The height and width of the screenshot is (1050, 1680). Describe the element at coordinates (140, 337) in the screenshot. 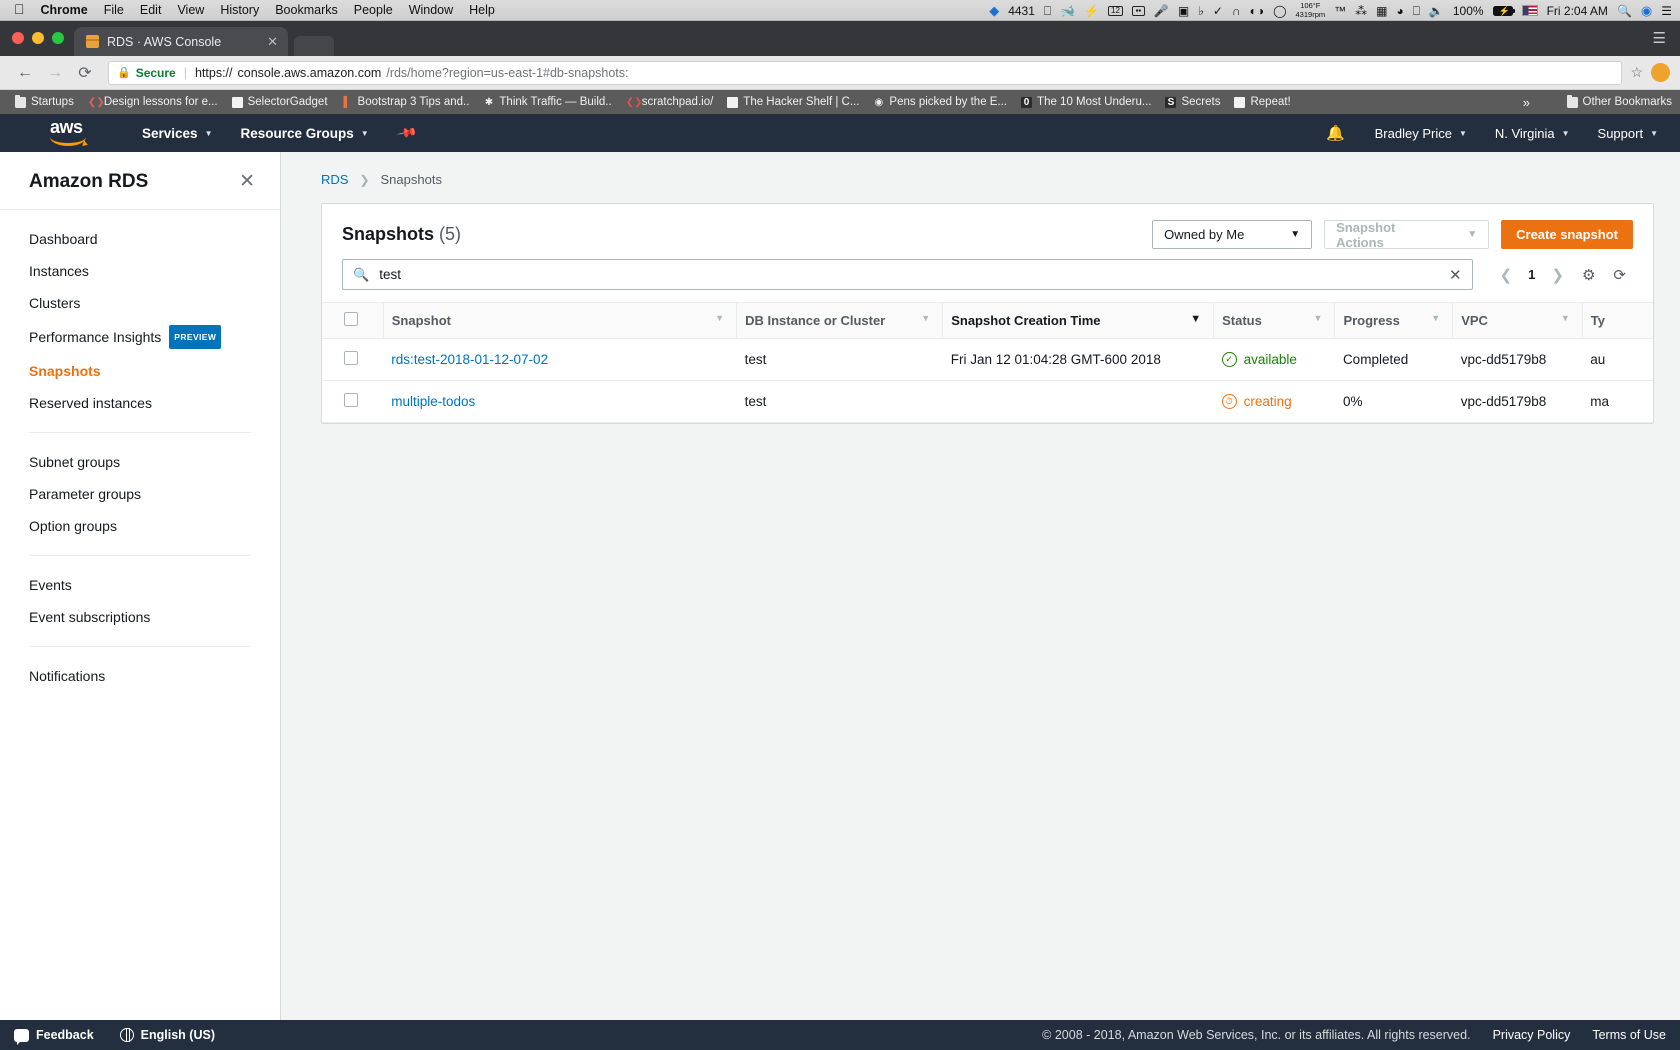

I see `sidebar-item-performance-insights: Performance Insights PREVIEW` at that location.